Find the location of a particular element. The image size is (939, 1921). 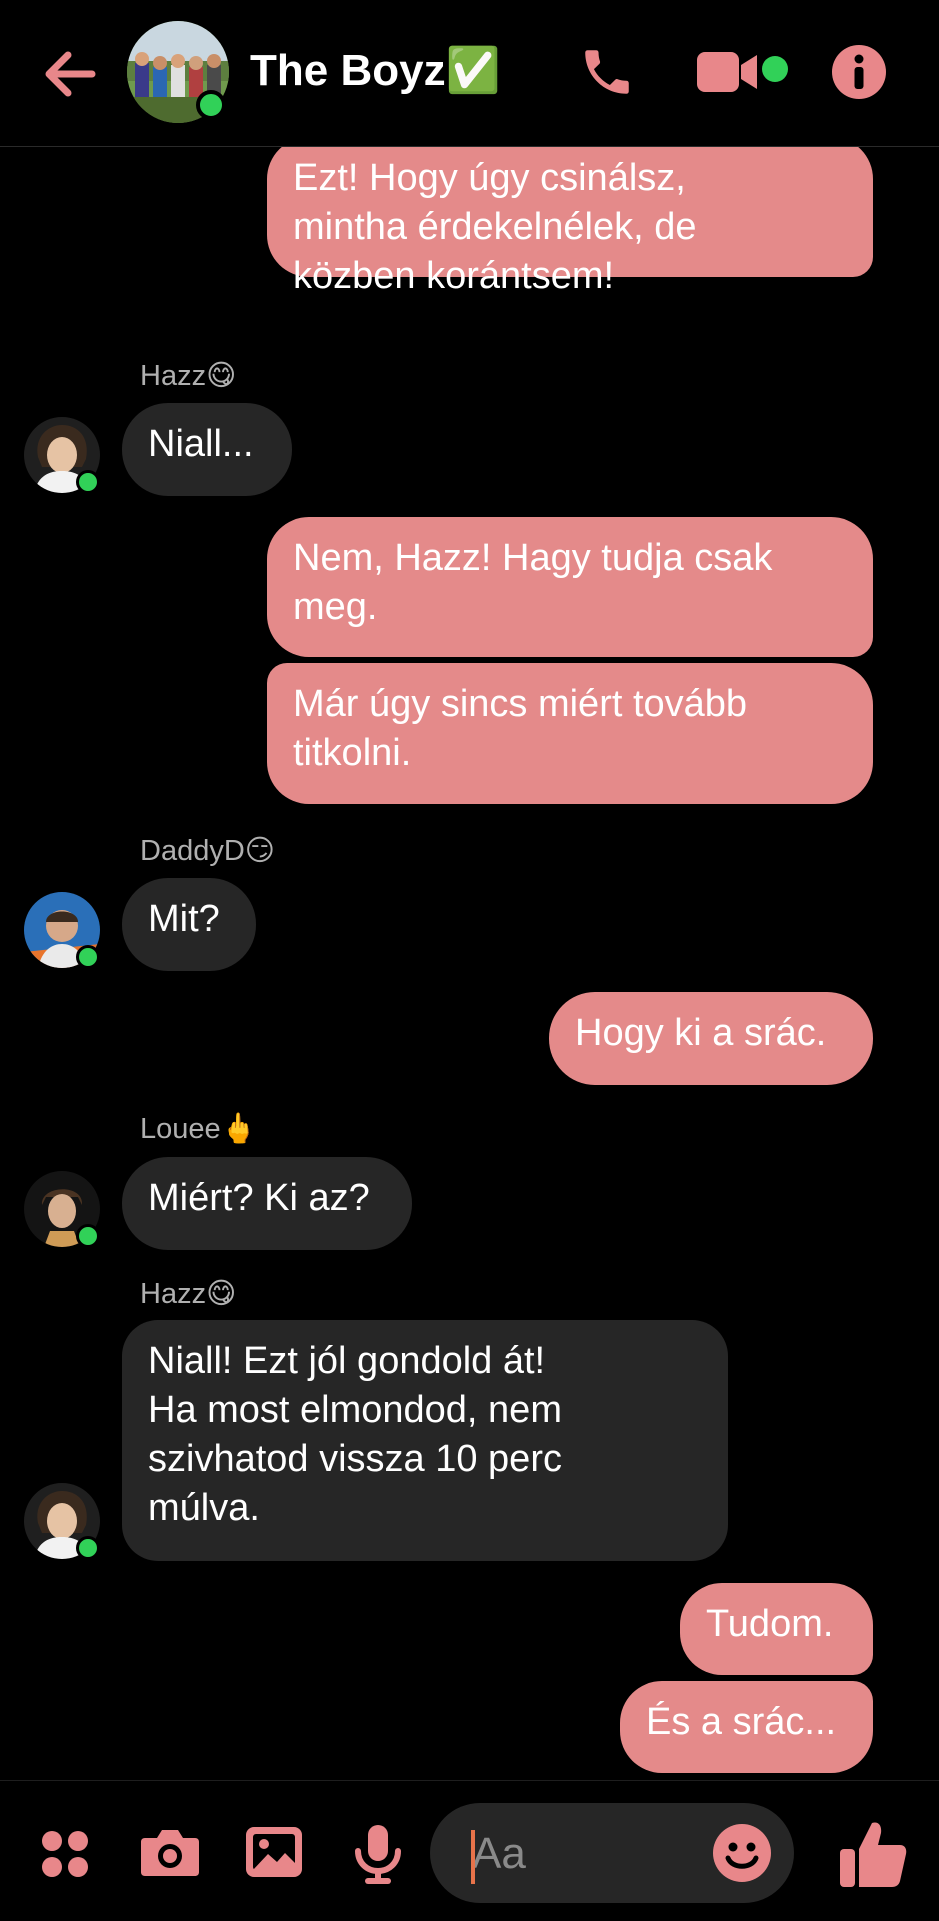

message-bubble-incoming: Mit? is located at coordinates (189, 924).